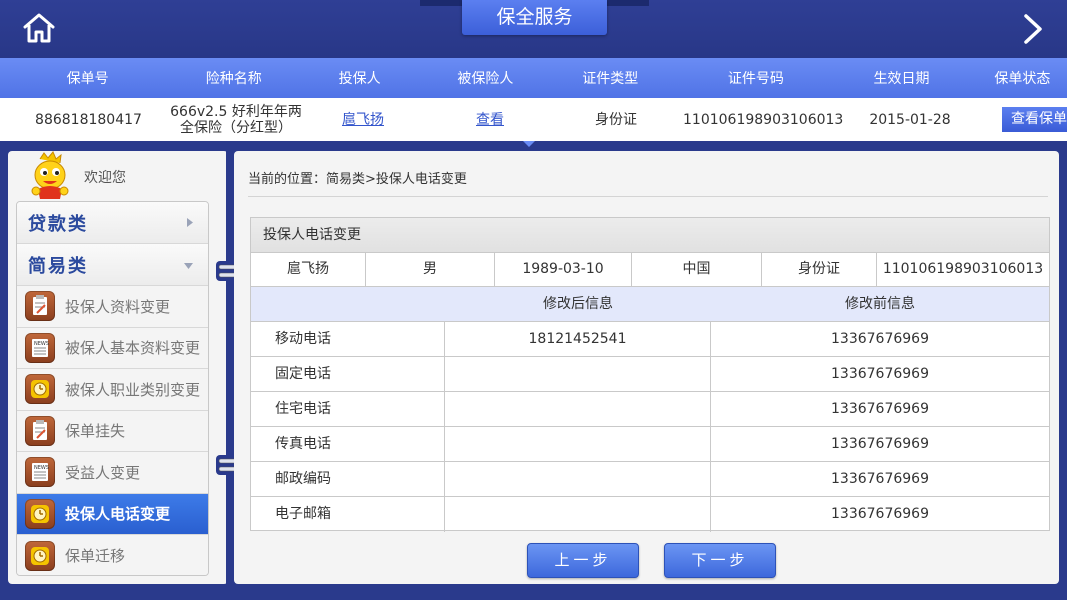  What do you see at coordinates (95, 556) in the screenshot?
I see `sidebar-item-label: 保单迁移` at bounding box center [95, 556].